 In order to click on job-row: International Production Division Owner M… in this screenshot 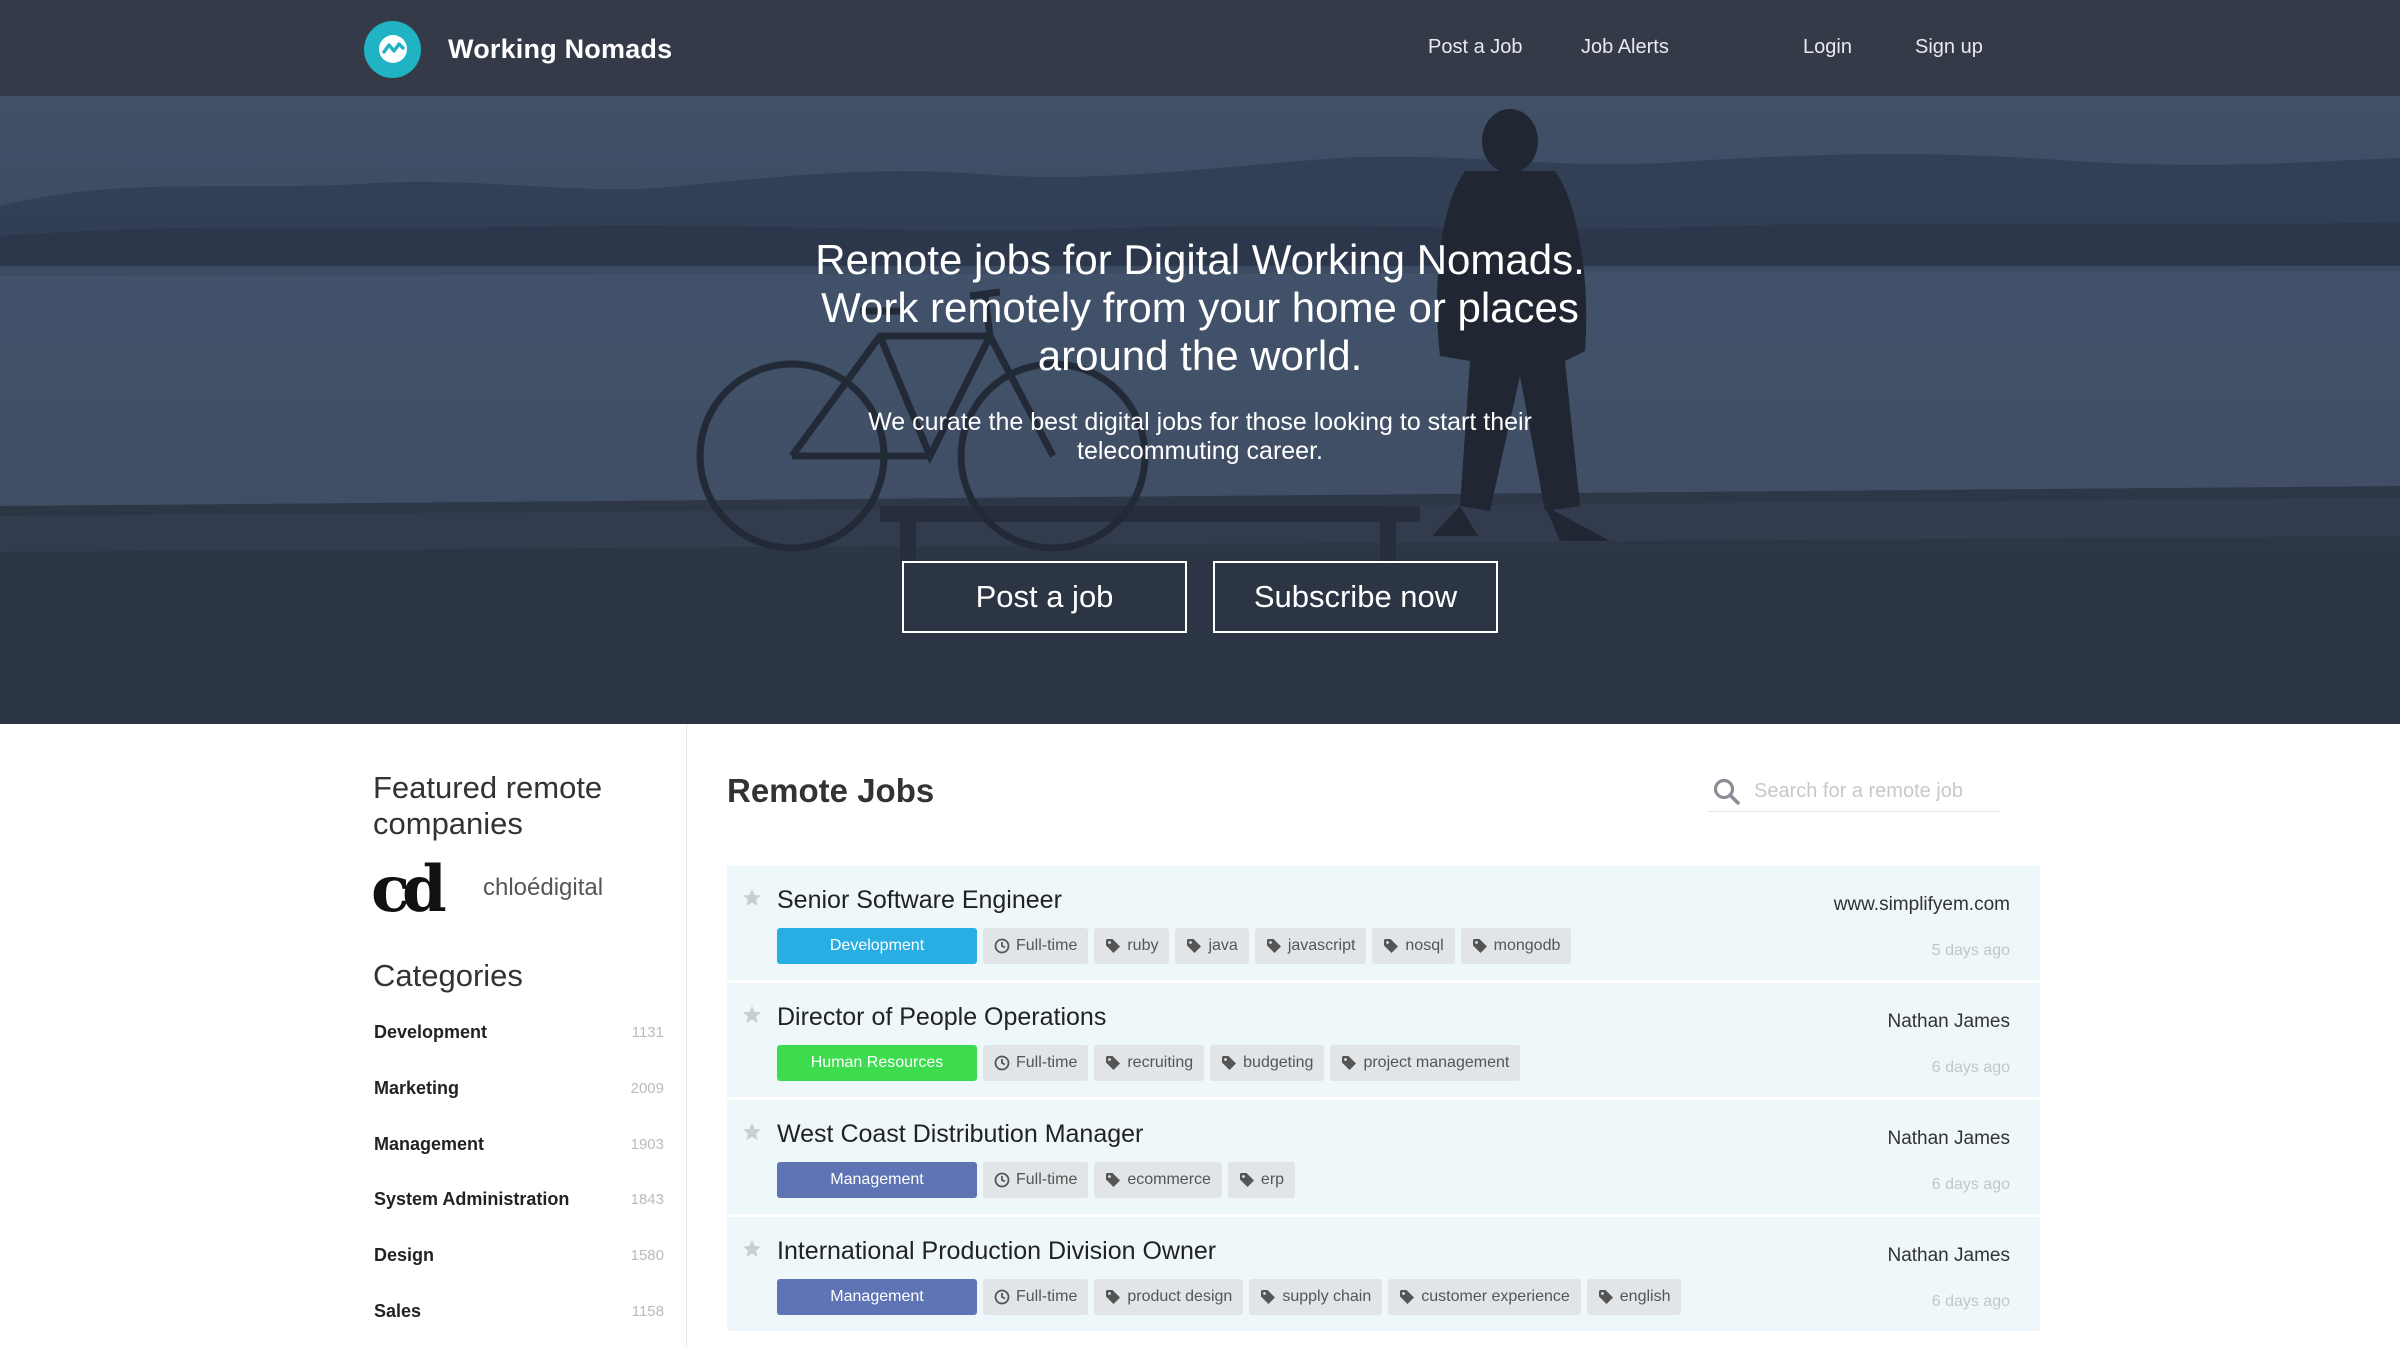, I will do `click(1383, 1275)`.